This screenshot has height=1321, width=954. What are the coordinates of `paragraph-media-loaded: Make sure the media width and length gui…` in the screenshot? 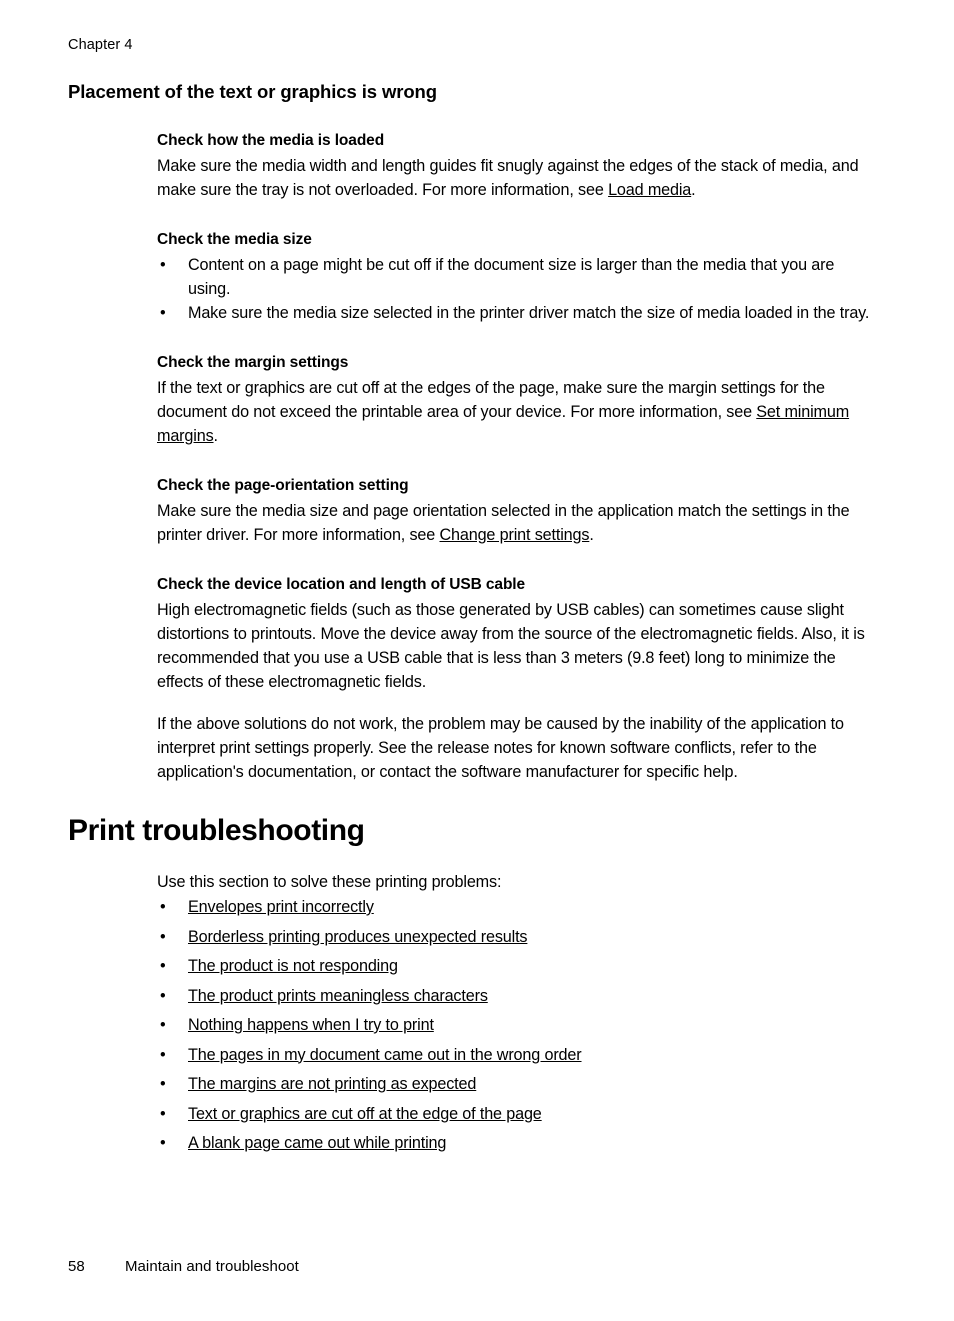 It's located at (517, 178).